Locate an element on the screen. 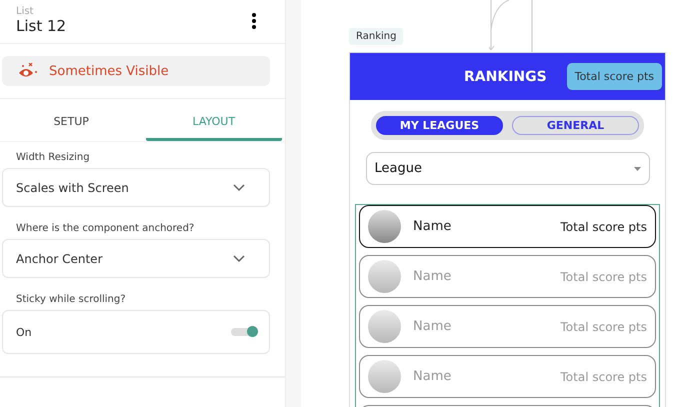 This screenshot has height=407, width=690. dropdown-field: Anchor Center is located at coordinates (136, 258).